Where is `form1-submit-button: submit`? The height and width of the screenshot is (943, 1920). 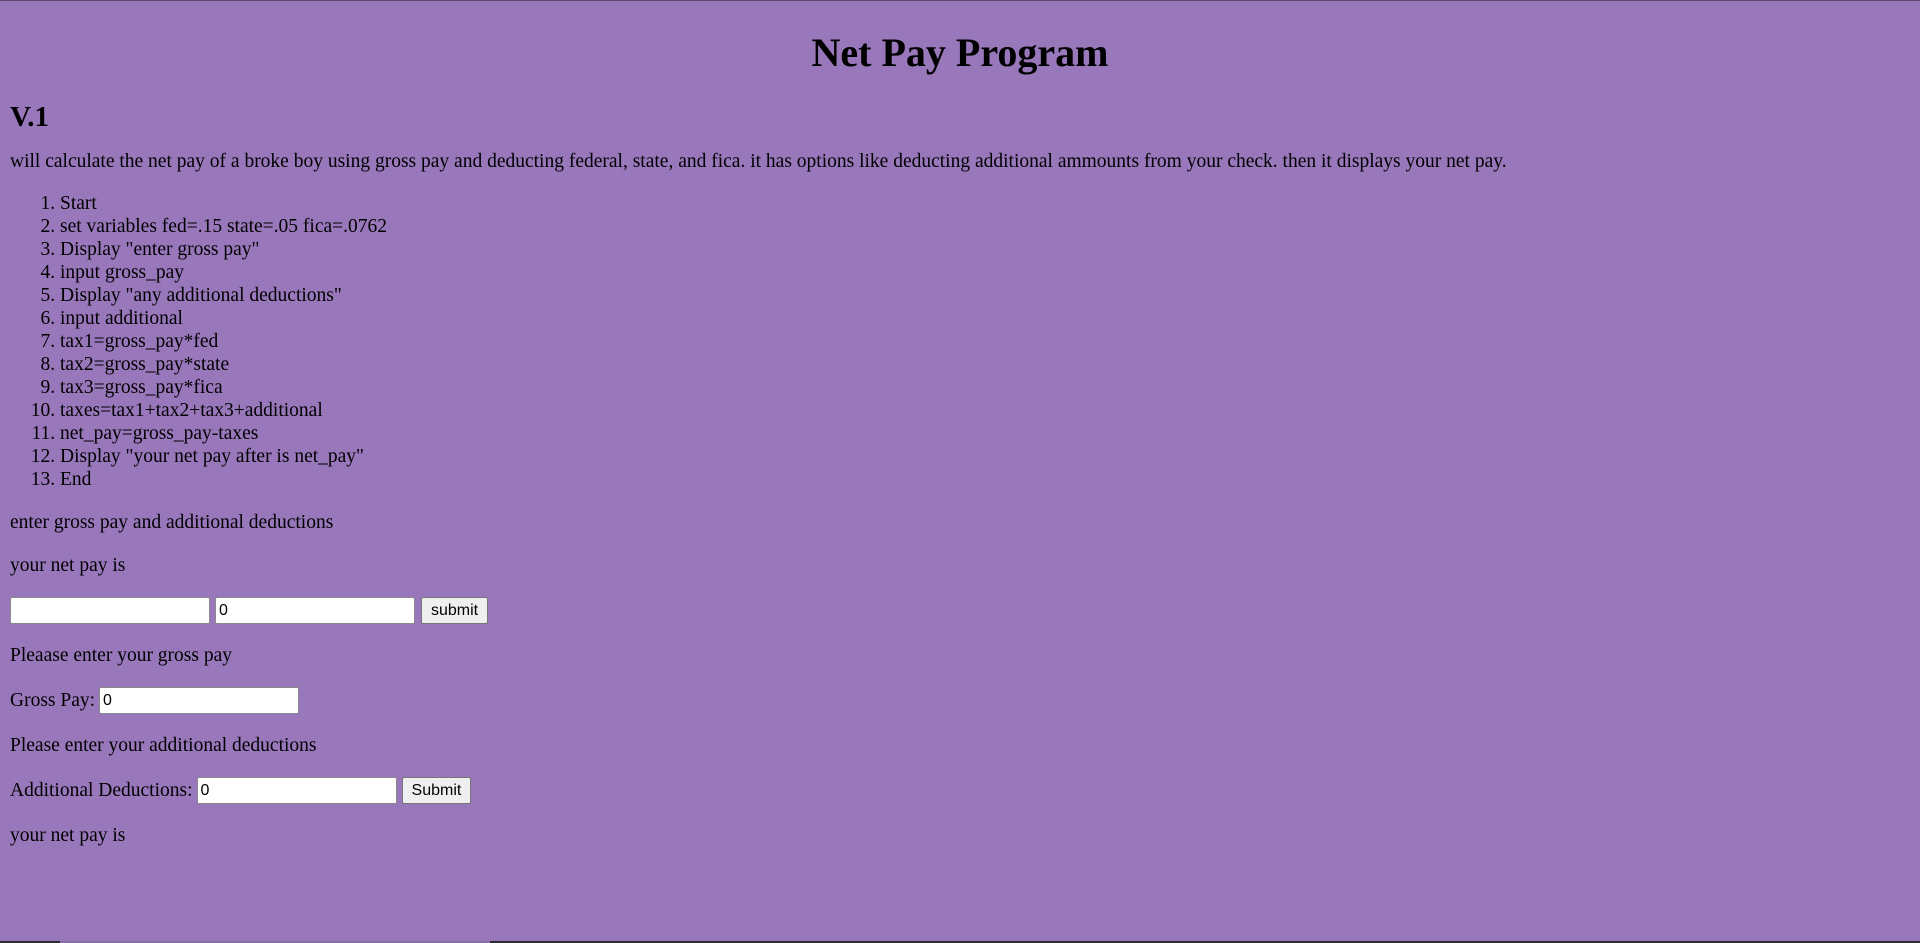 form1-submit-button: submit is located at coordinates (455, 610).